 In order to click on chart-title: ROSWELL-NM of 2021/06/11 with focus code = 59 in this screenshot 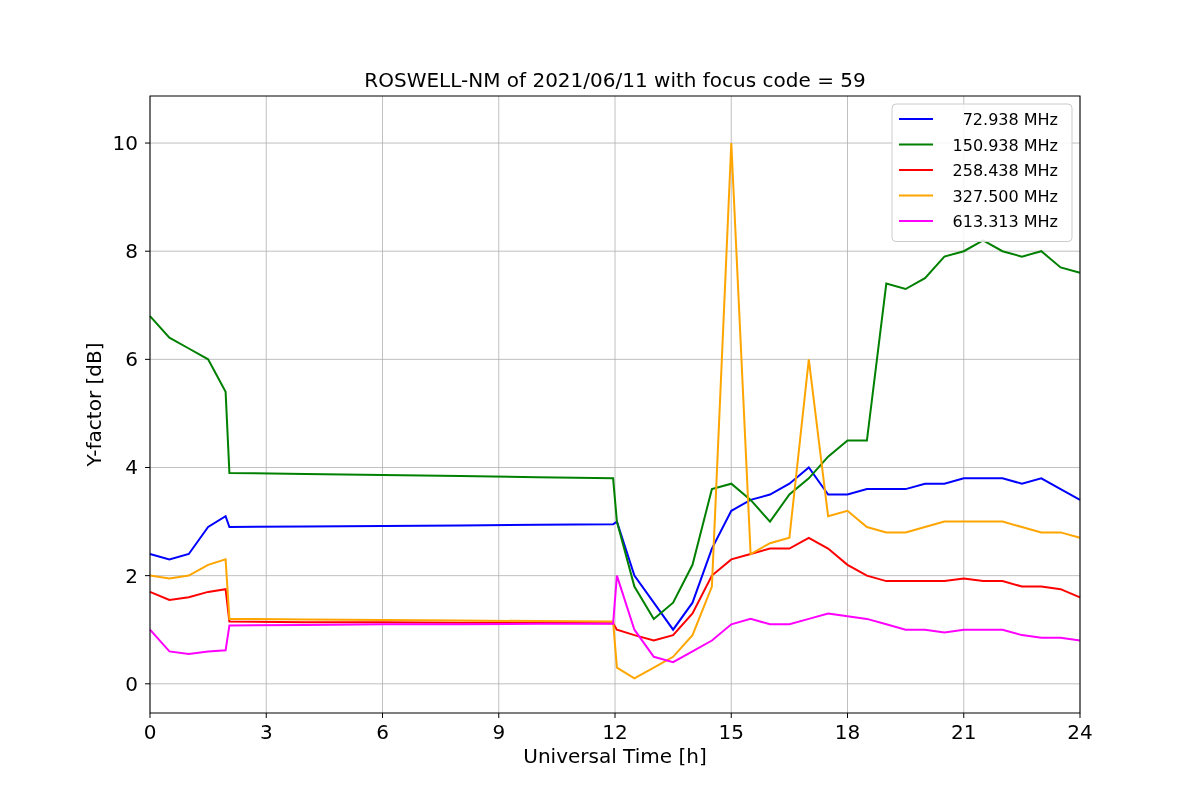, I will do `click(615, 80)`.